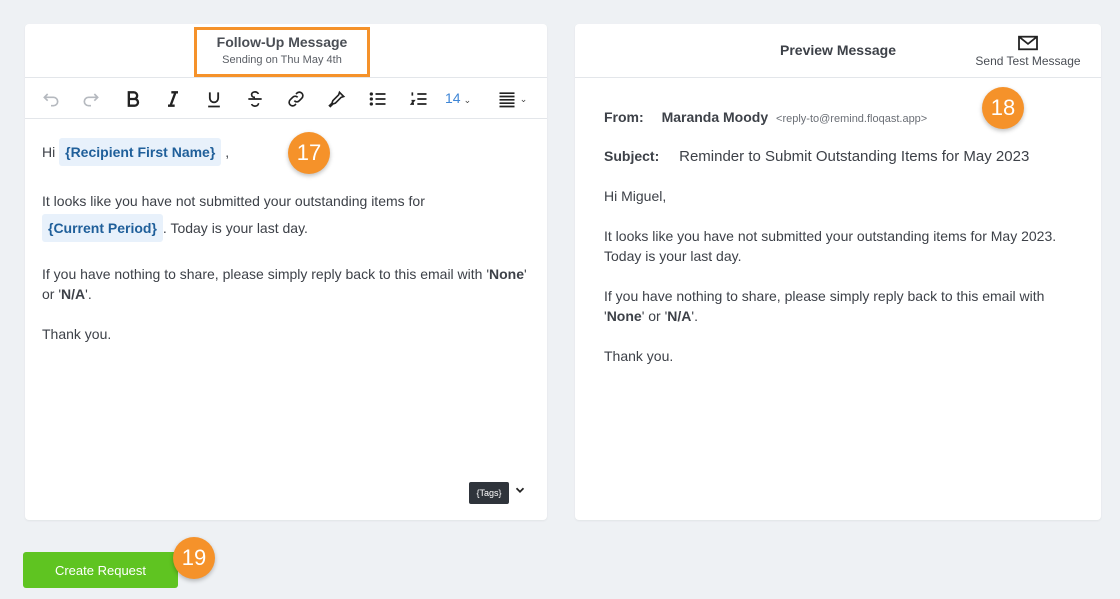  I want to click on send-date: Sending on Thu May 4th, so click(282, 60).